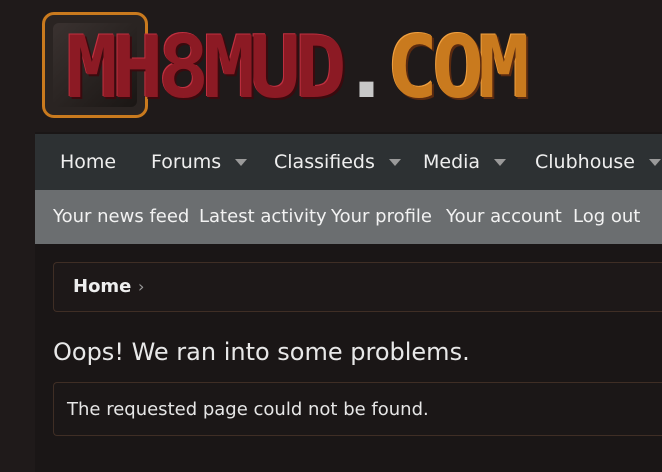 This screenshot has width=662, height=472. Describe the element at coordinates (381, 217) in the screenshot. I see `subnav-your-profile: Your profile` at that location.